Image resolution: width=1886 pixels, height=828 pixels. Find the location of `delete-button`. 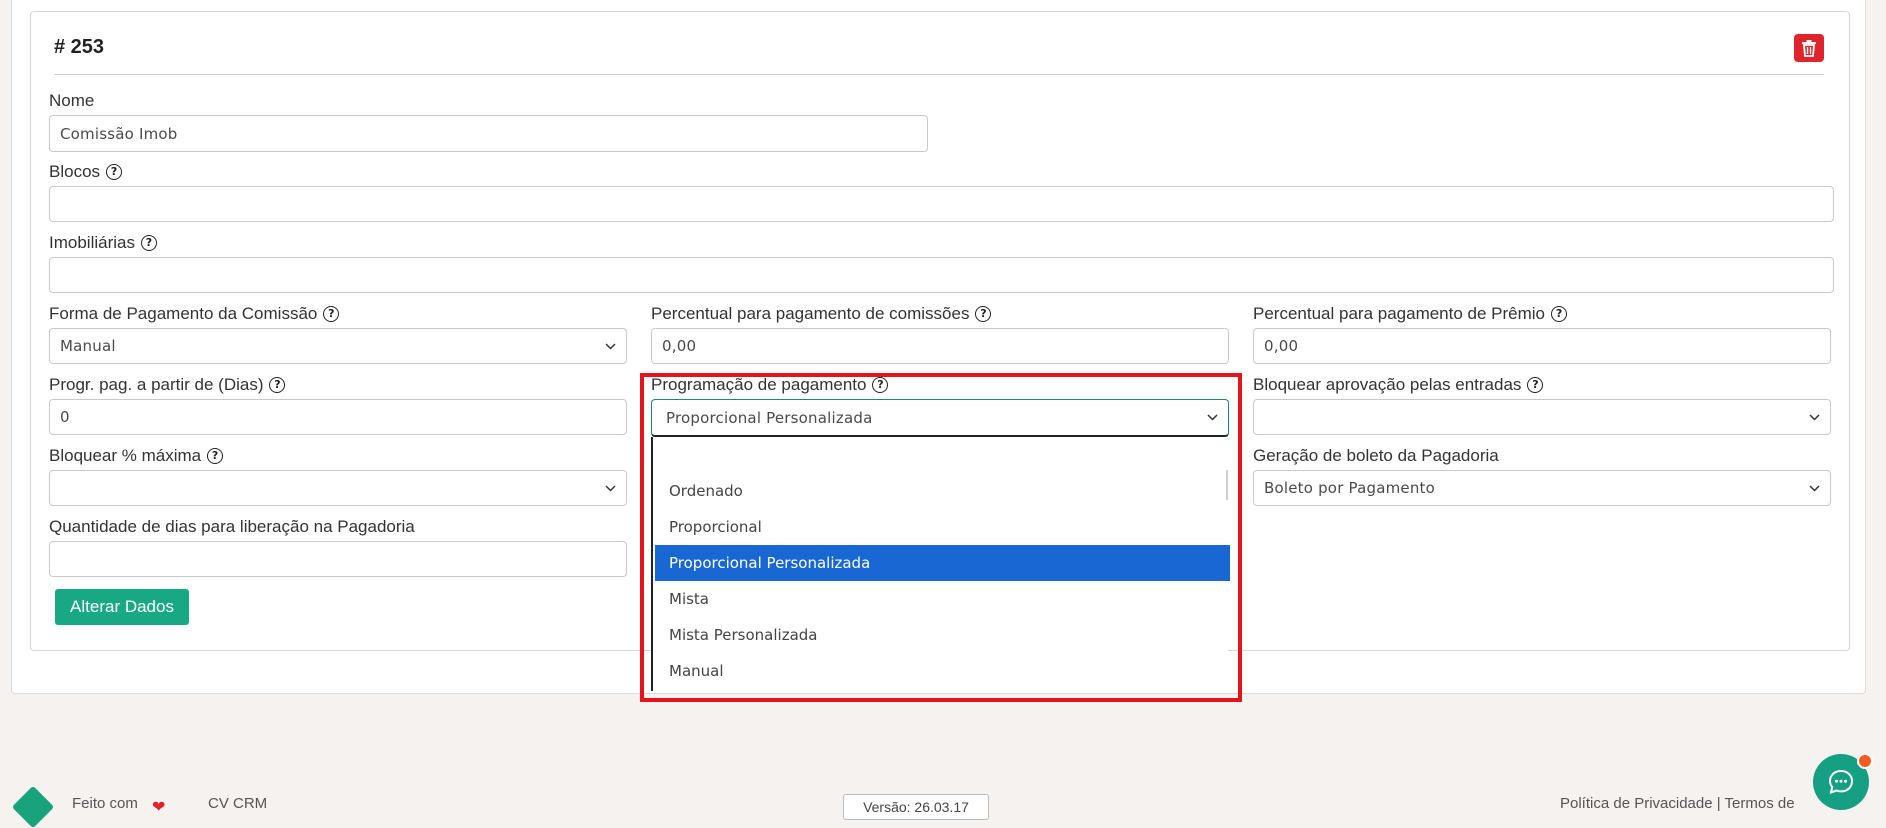

delete-button is located at coordinates (1809, 48).